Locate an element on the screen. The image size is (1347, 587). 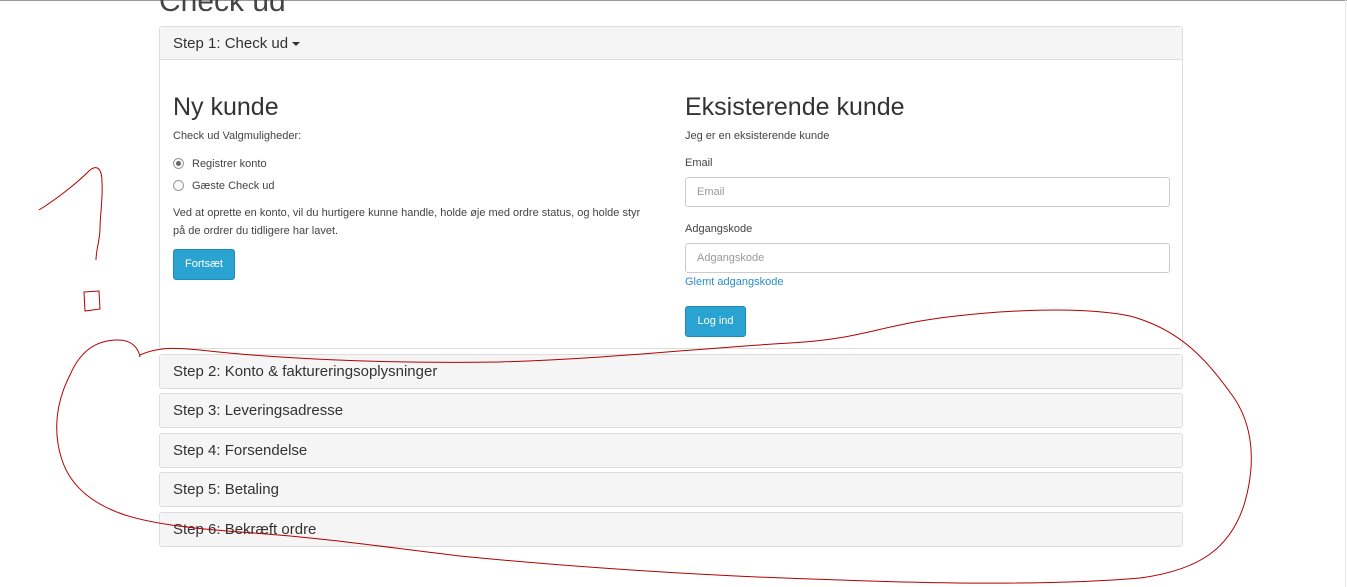
password-input is located at coordinates (927, 258).